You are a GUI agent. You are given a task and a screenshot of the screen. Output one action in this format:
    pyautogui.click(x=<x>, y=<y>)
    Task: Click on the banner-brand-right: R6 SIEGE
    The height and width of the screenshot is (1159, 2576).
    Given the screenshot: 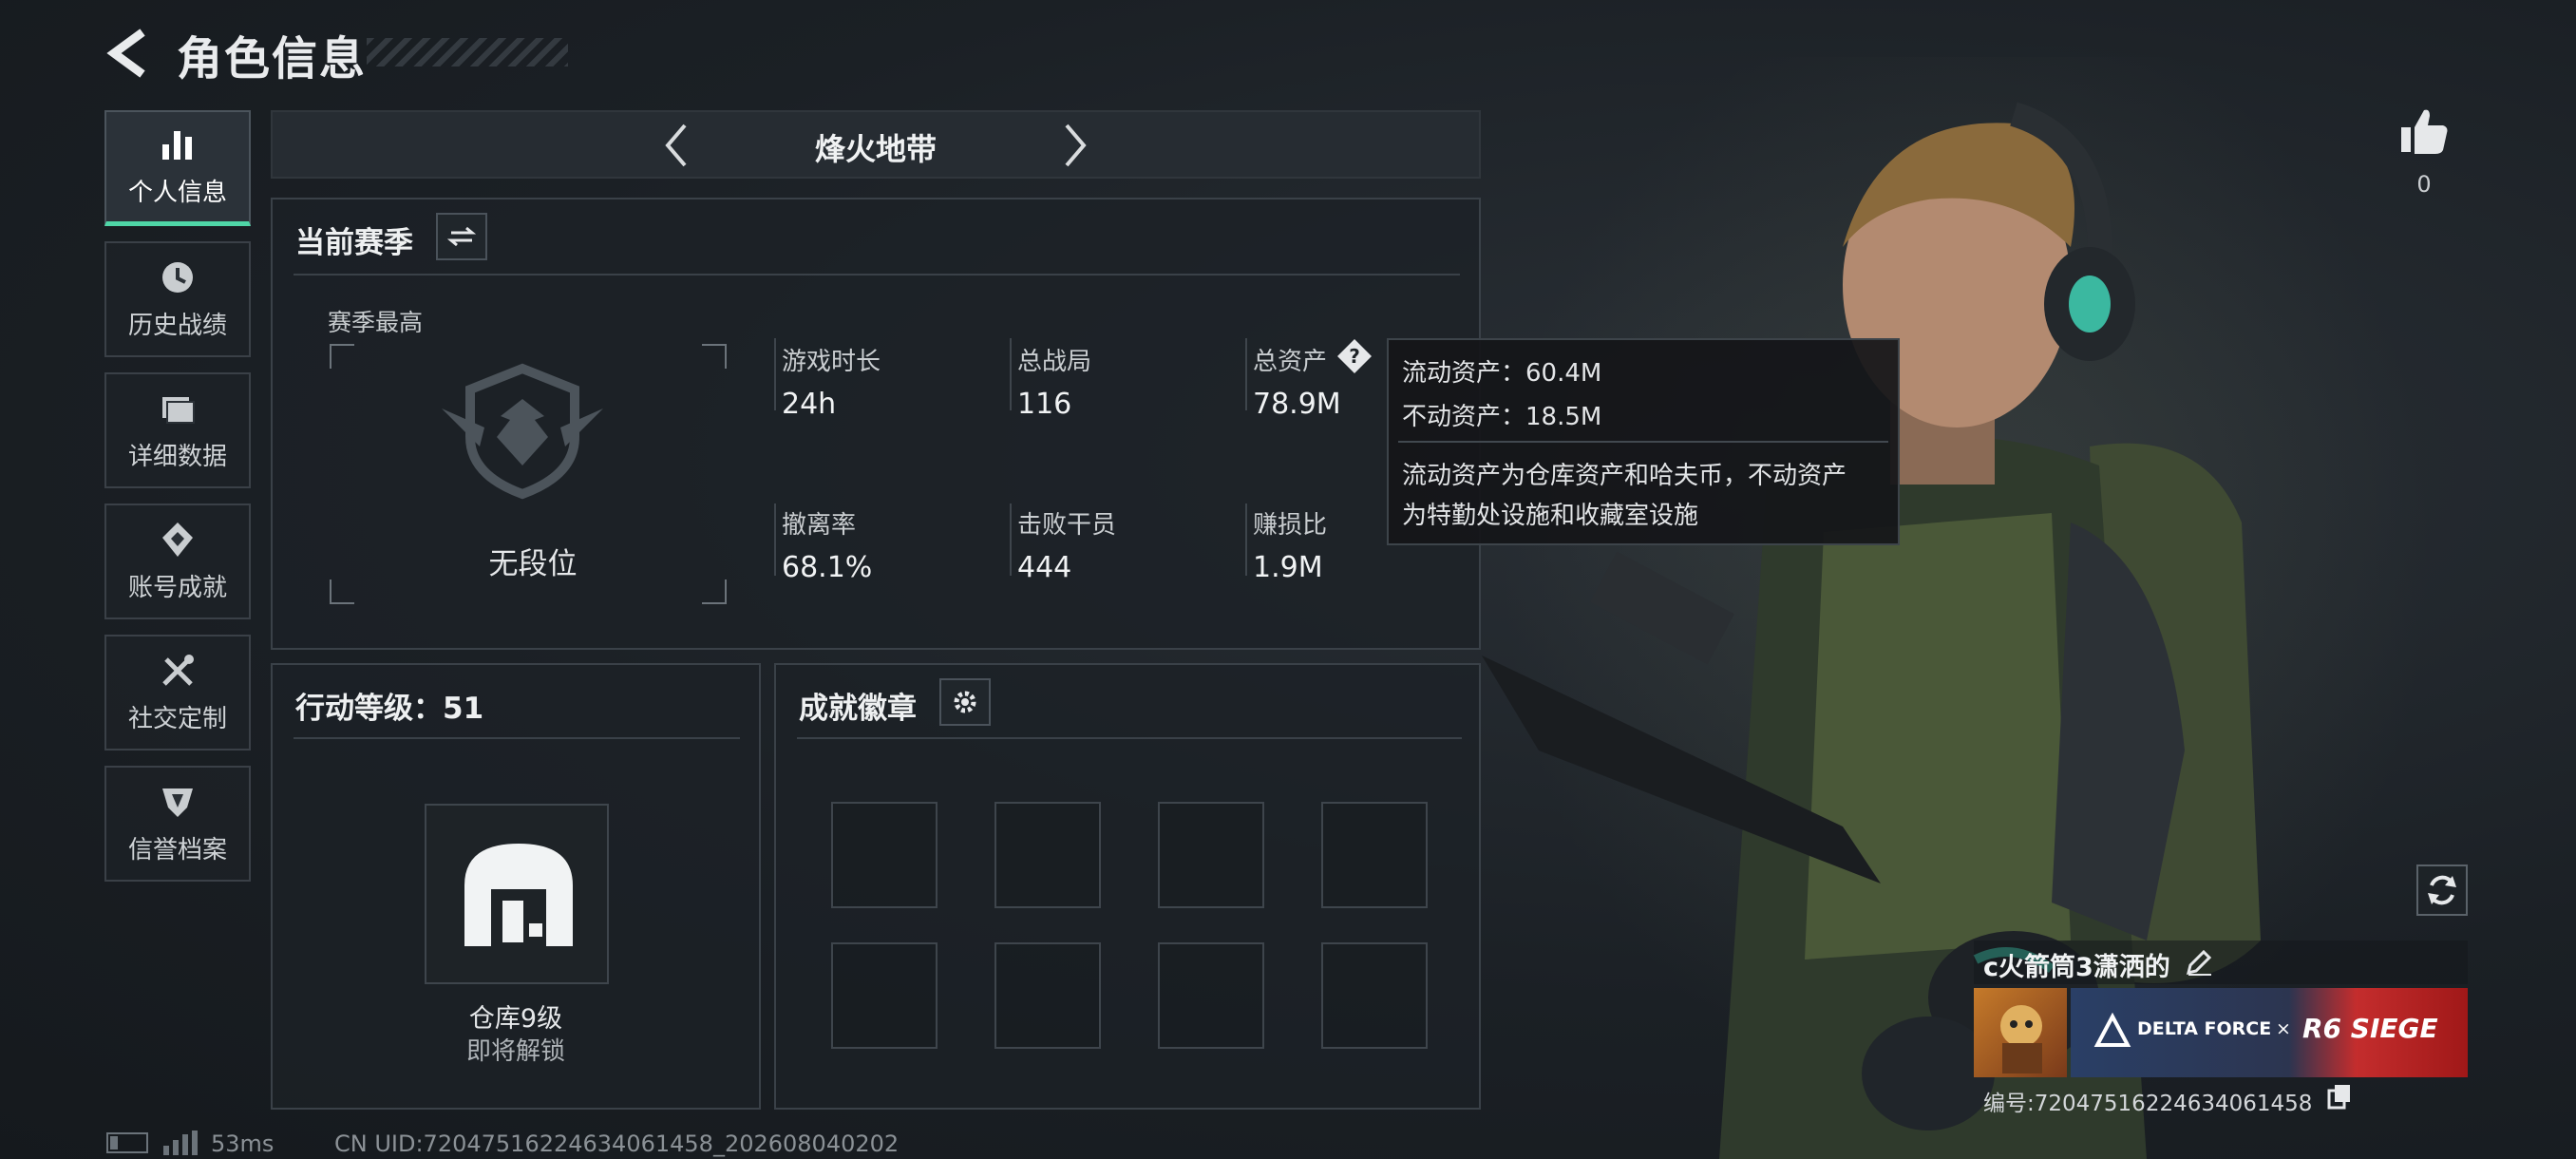 What is the action you would take?
    pyautogui.click(x=2370, y=1028)
    